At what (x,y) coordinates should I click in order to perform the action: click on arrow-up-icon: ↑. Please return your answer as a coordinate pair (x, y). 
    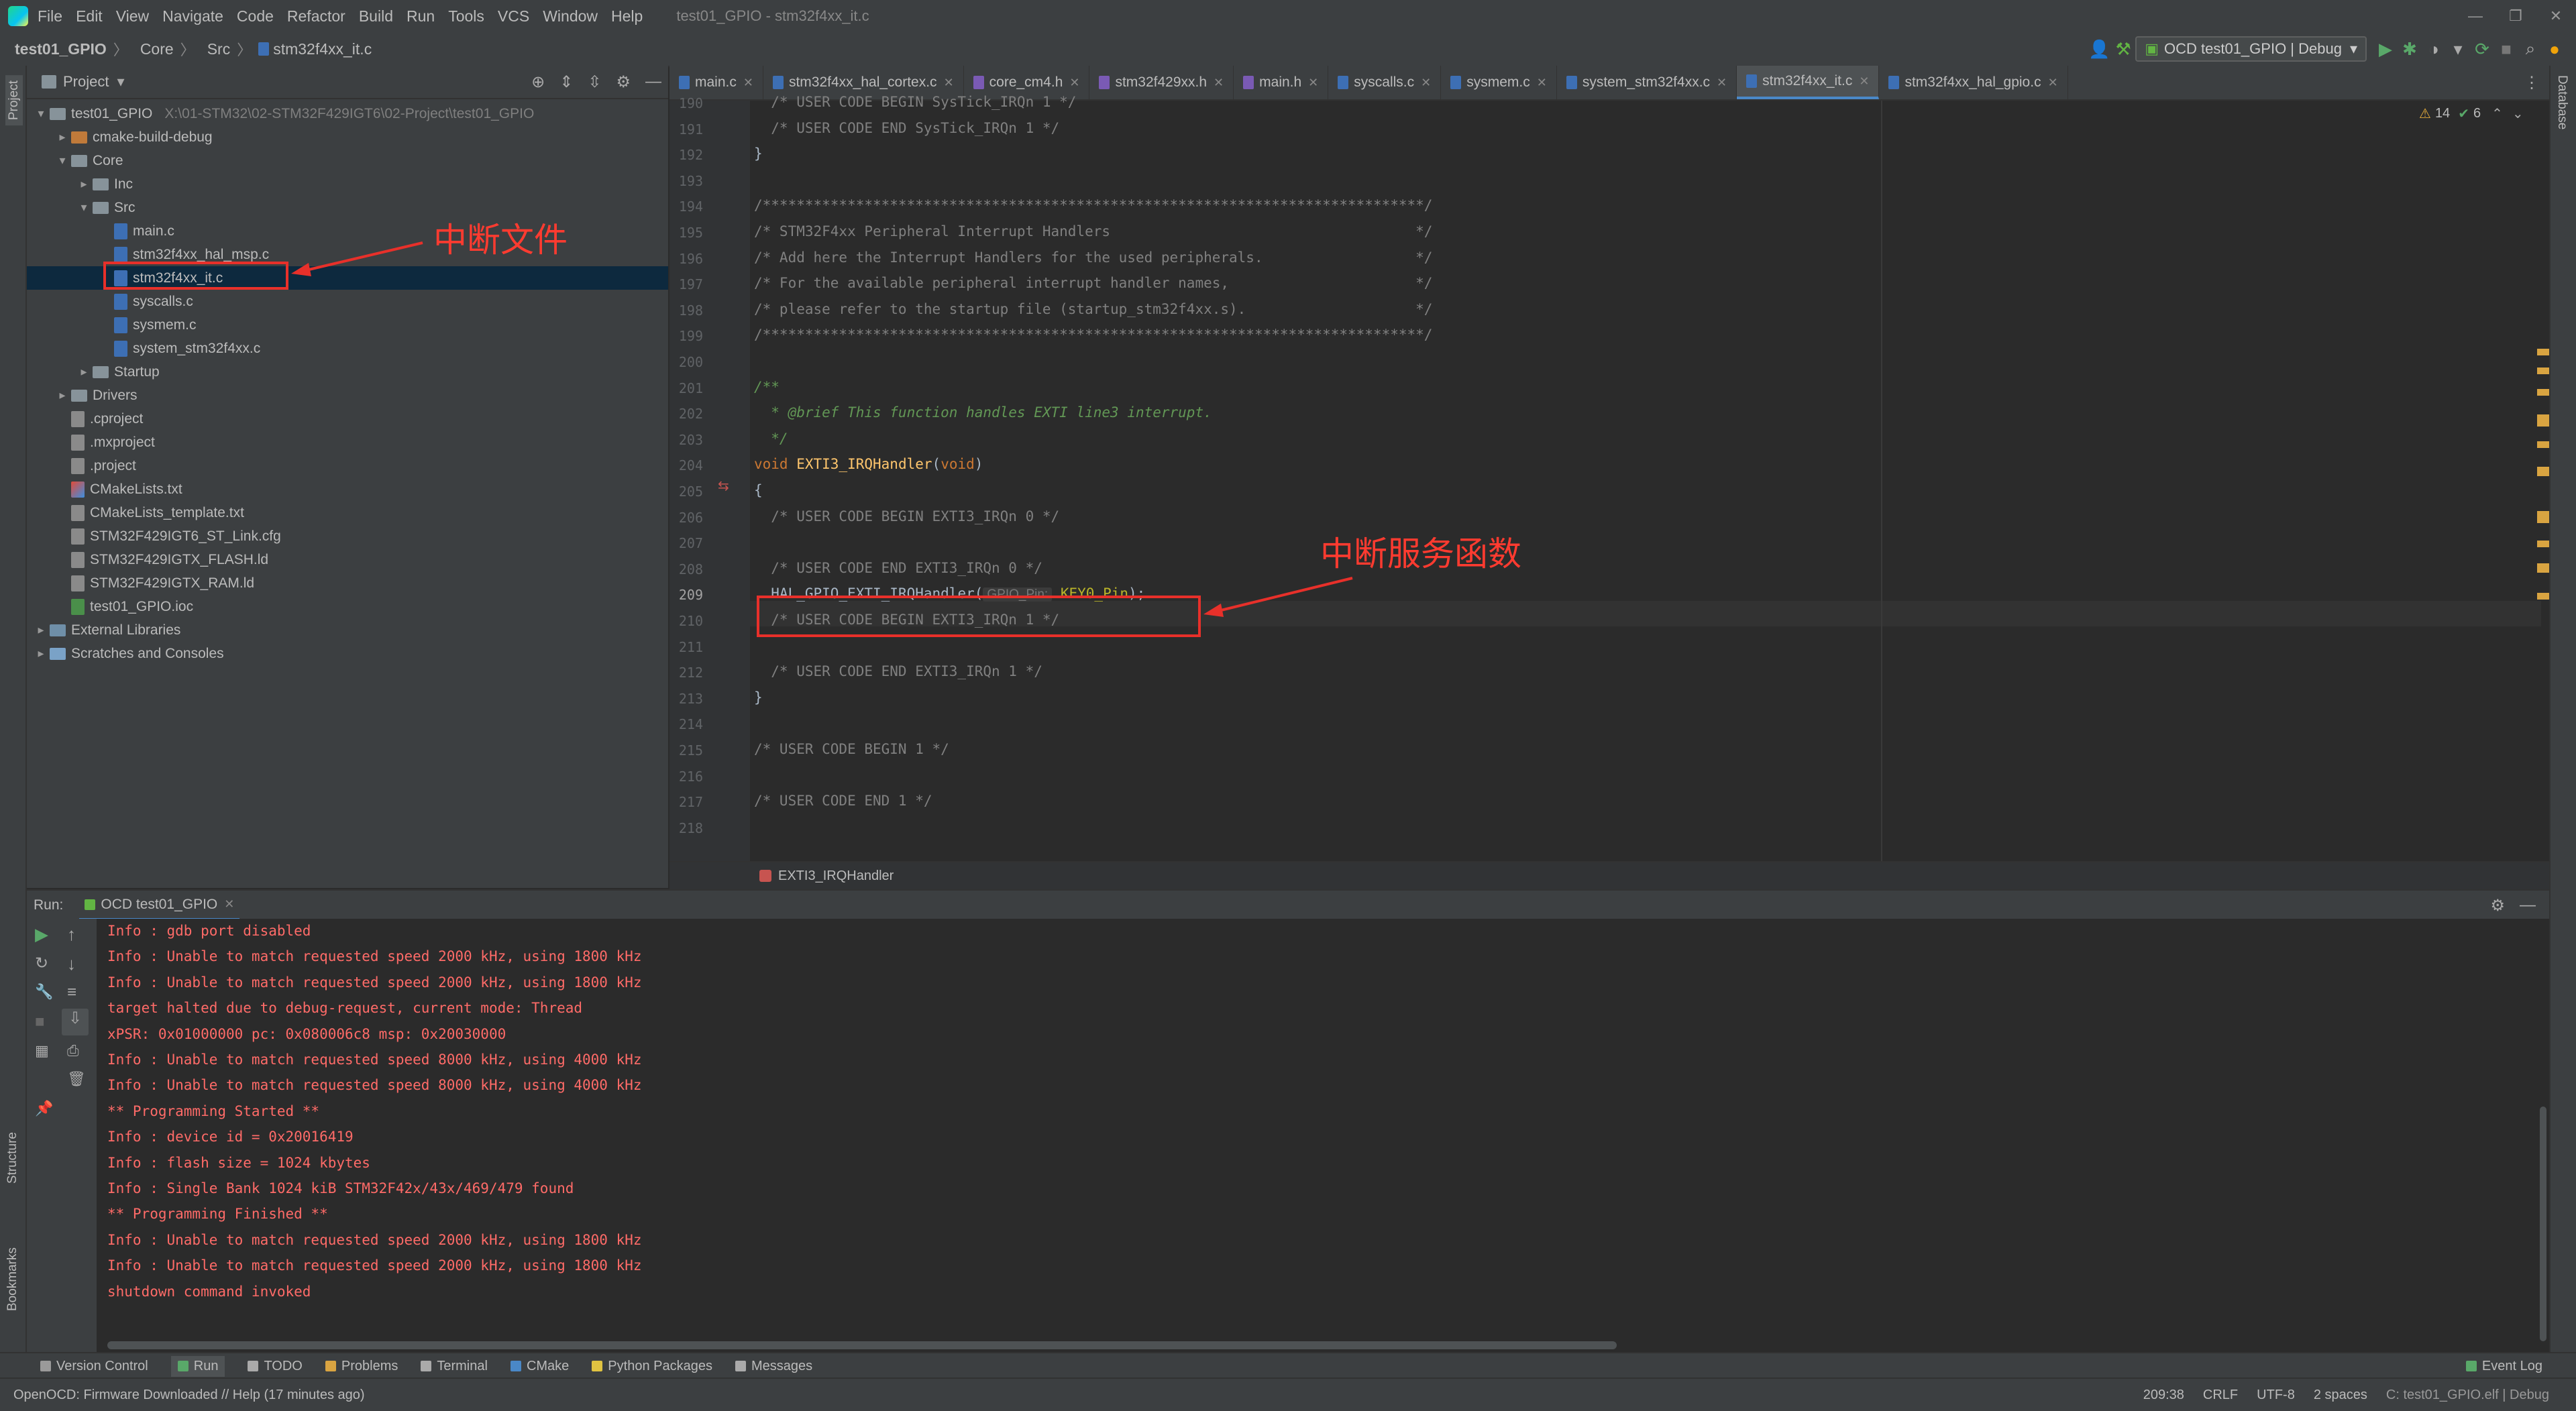
    Looking at the image, I should click on (71, 934).